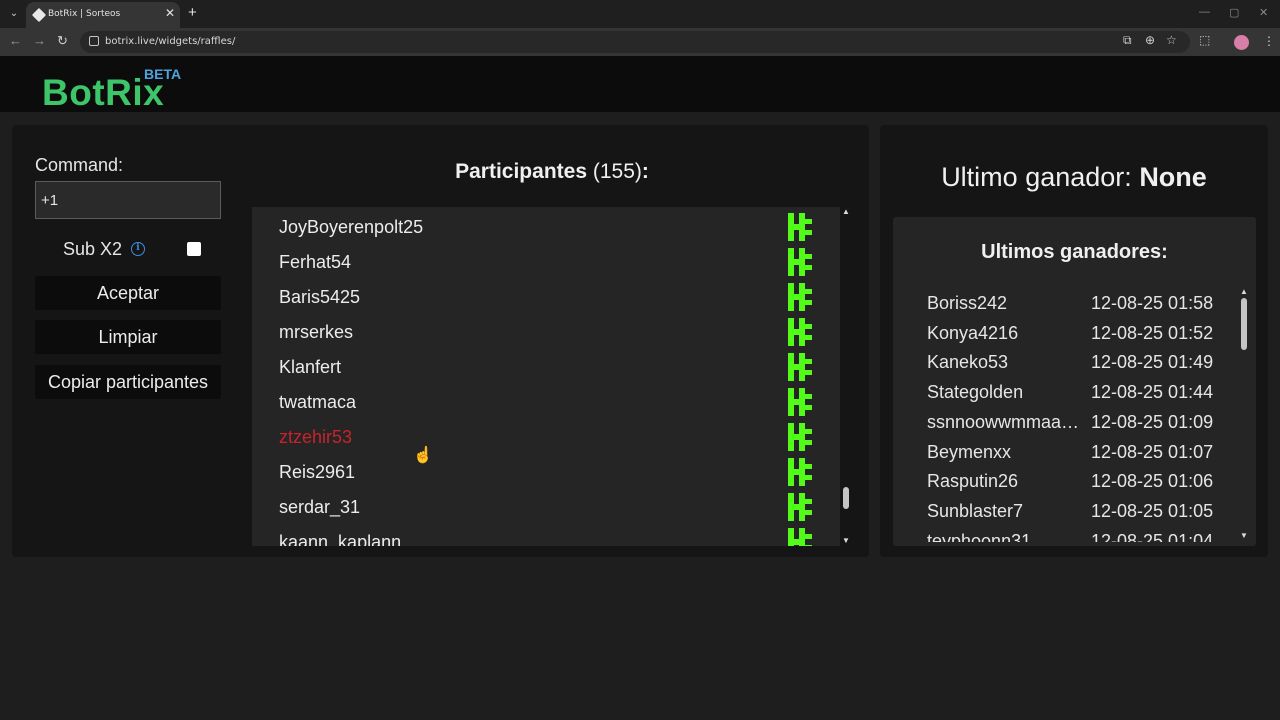 This screenshot has height=720, width=1280. I want to click on winner-row: Boriss242 12-08-25 01:58, so click(1087, 308).